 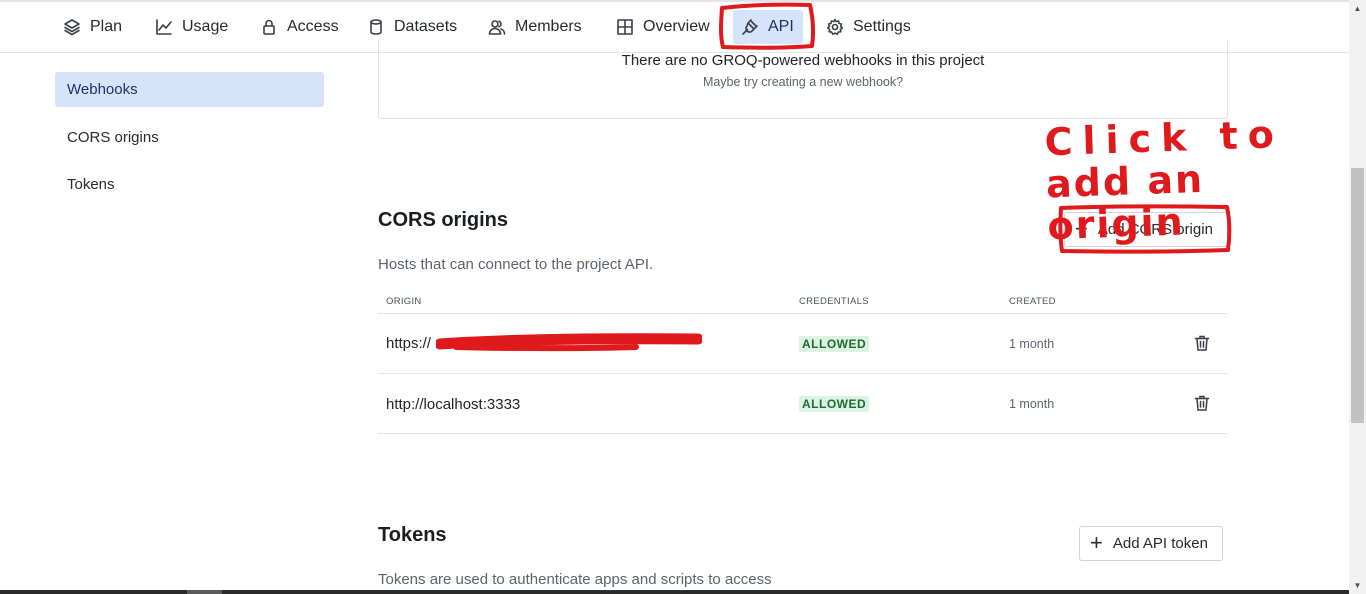 I want to click on tab-members: Members, so click(x=535, y=27).